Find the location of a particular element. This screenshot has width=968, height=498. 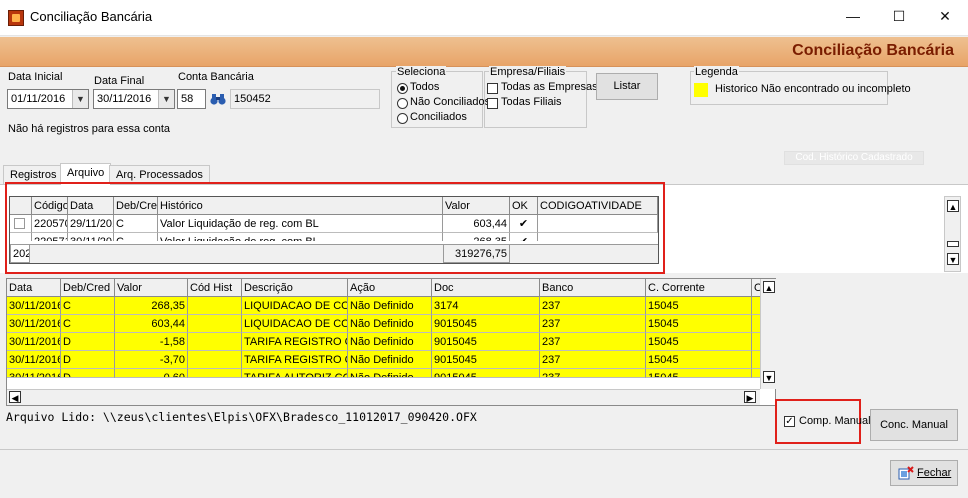

todas-filiais-label: Todas Filiais is located at coordinates (531, 102).